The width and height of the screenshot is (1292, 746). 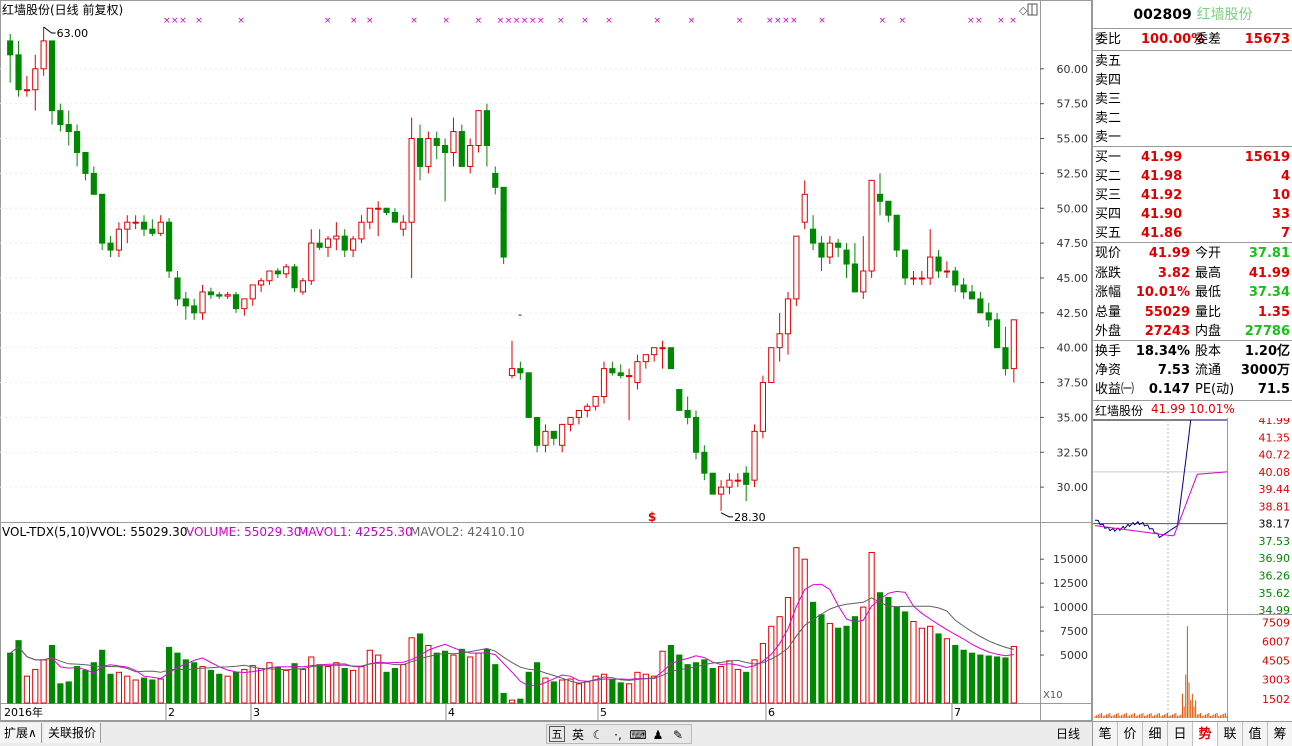 What do you see at coordinates (678, 735) in the screenshot?
I see `wrench-icon: ✎` at bounding box center [678, 735].